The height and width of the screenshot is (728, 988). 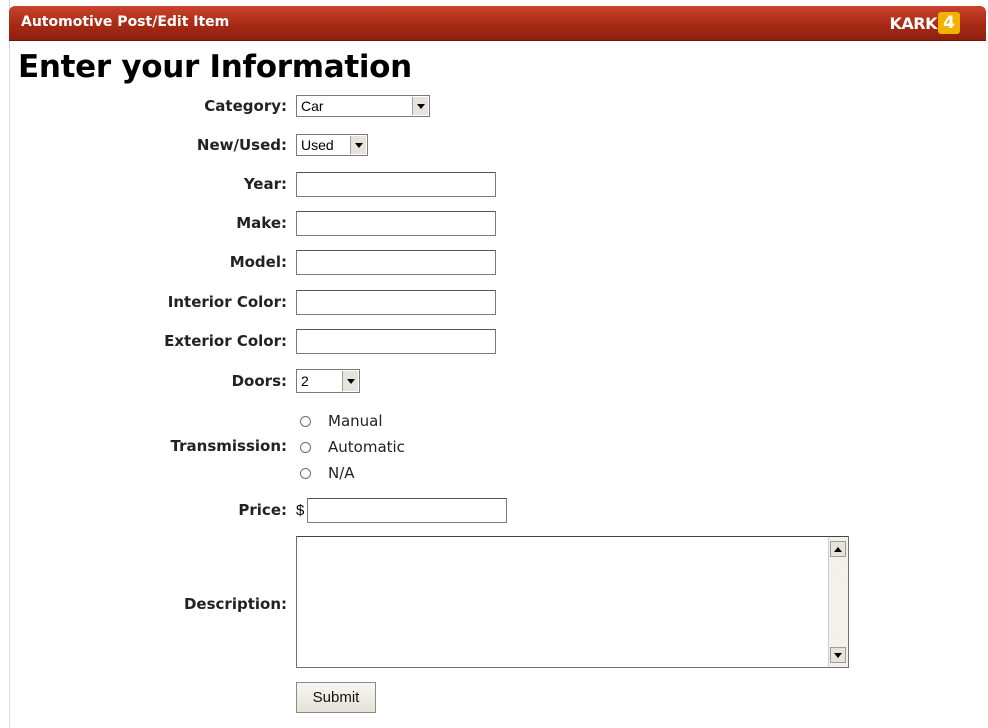 I want to click on doors-select: 2, so click(x=328, y=381).